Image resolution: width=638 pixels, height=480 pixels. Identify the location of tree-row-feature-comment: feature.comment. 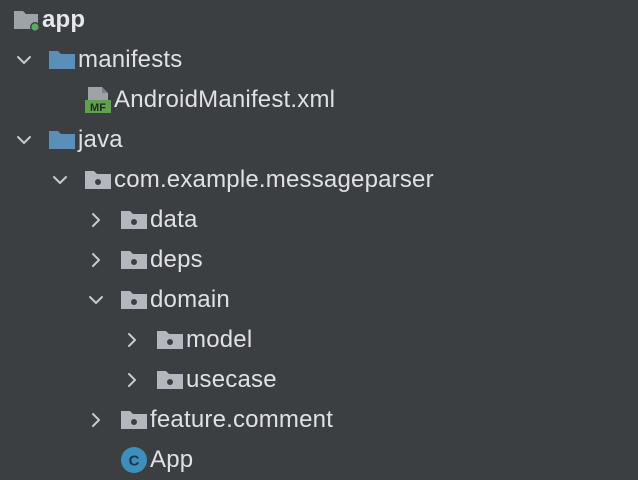
(319, 420).